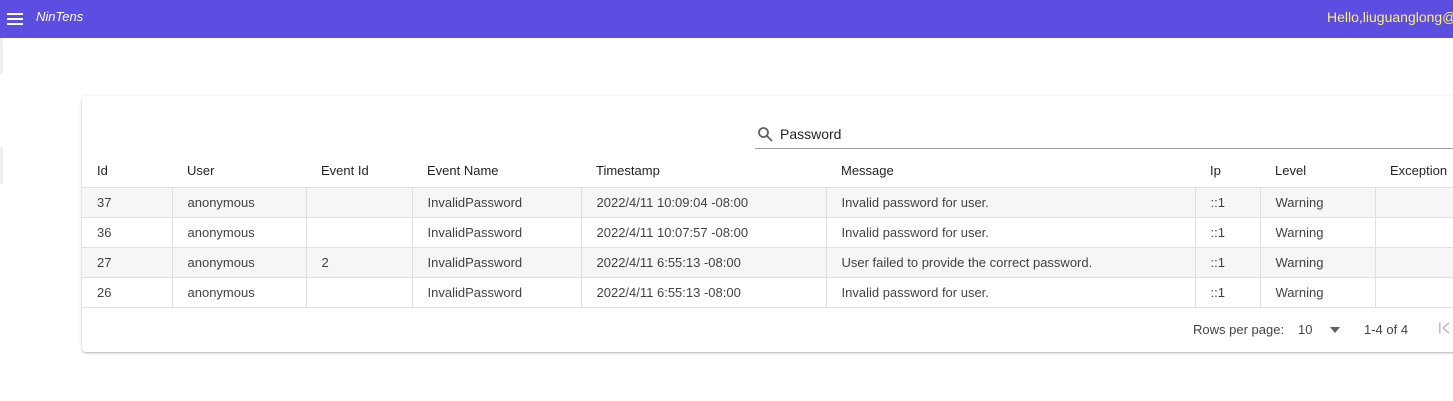 Image resolution: width=1453 pixels, height=401 pixels. I want to click on column-header-event-name: Event Name, so click(496, 170).